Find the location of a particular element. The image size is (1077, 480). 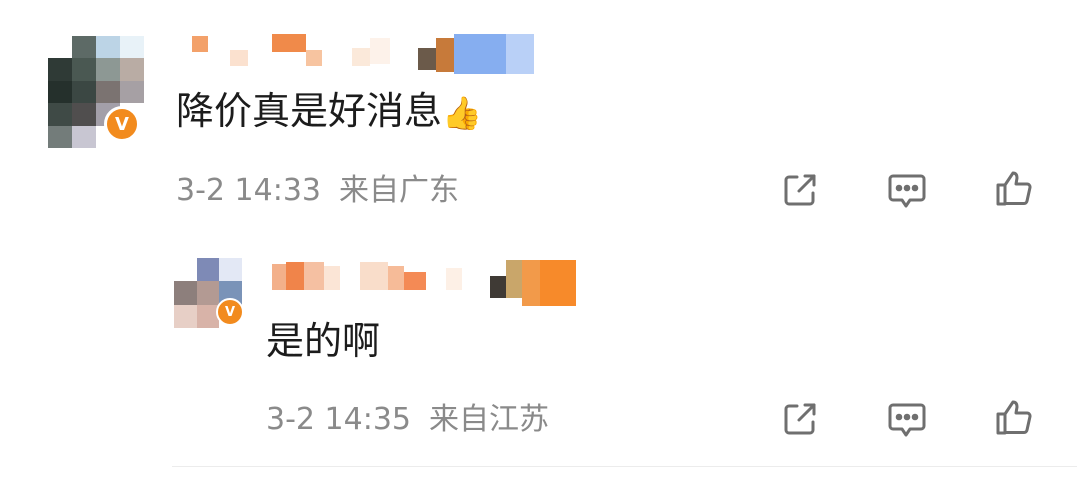

comment-meta: 3-2 14:35 来自江苏 is located at coordinates (407, 420).